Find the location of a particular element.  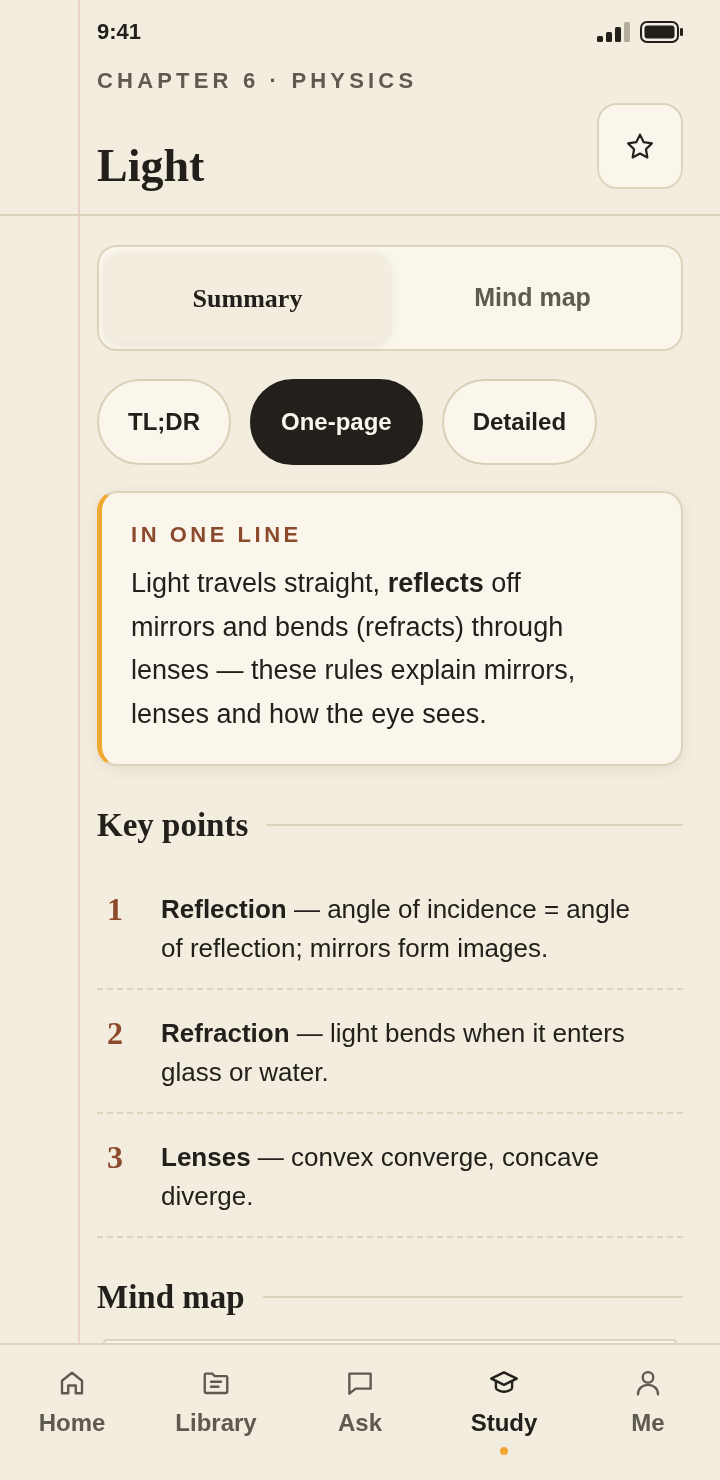

card-label: IN ONE LINE is located at coordinates (216, 535).